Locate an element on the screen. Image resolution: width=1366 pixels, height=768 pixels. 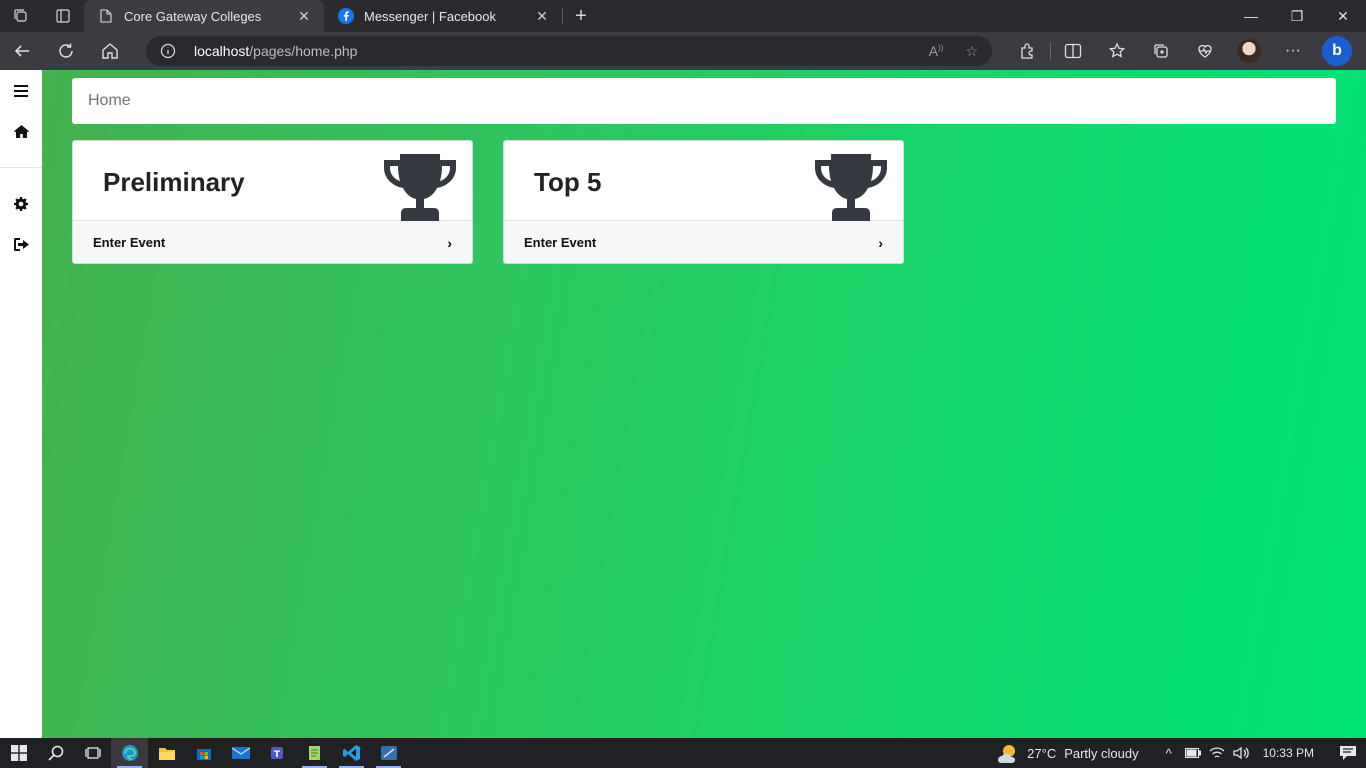
windows-taskbar: T 27°C Partly cloudy ^ 10:33 PM is located at coordinates (683, 753).